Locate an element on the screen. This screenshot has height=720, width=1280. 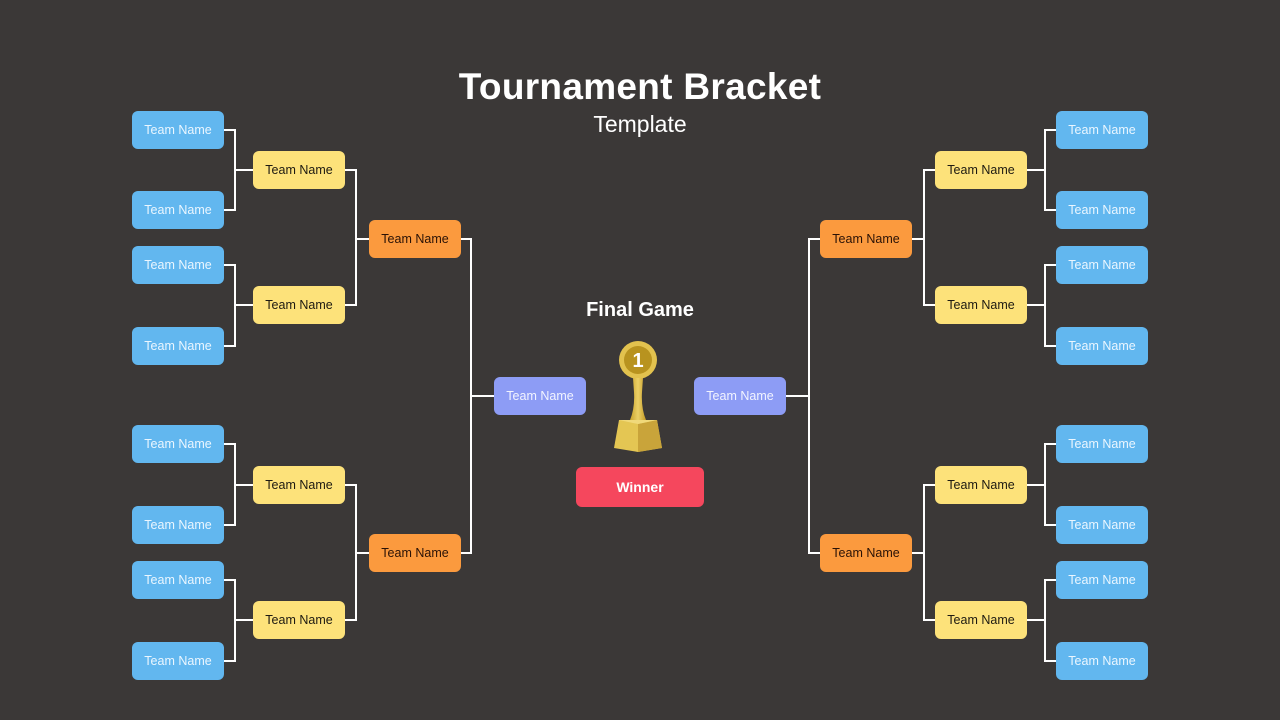
trophy-number: 1 is located at coordinates (637, 361).